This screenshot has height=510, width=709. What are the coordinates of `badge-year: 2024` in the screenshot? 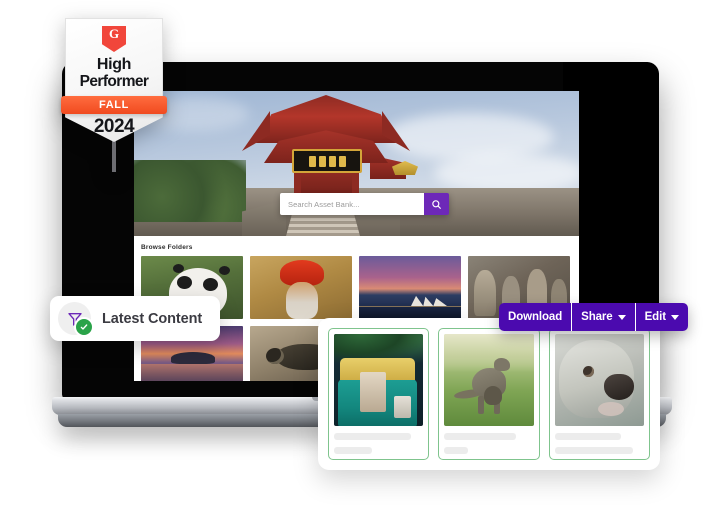 It's located at (114, 126).